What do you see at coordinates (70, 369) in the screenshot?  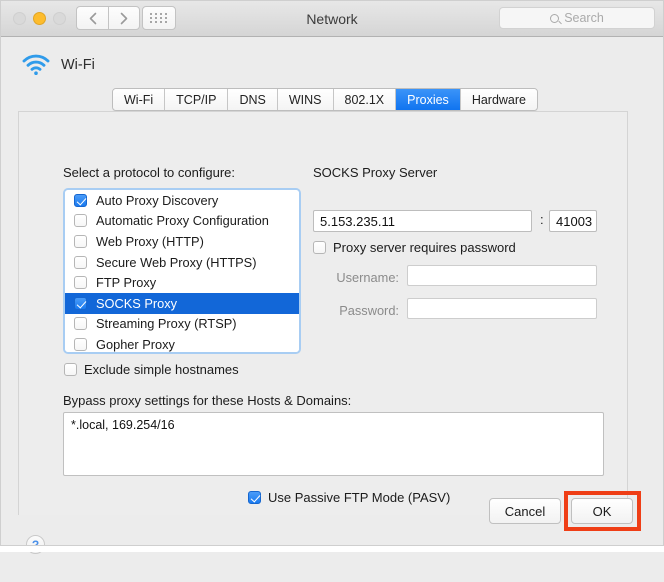 I see `checkbox-exclude-simple-hostnames` at bounding box center [70, 369].